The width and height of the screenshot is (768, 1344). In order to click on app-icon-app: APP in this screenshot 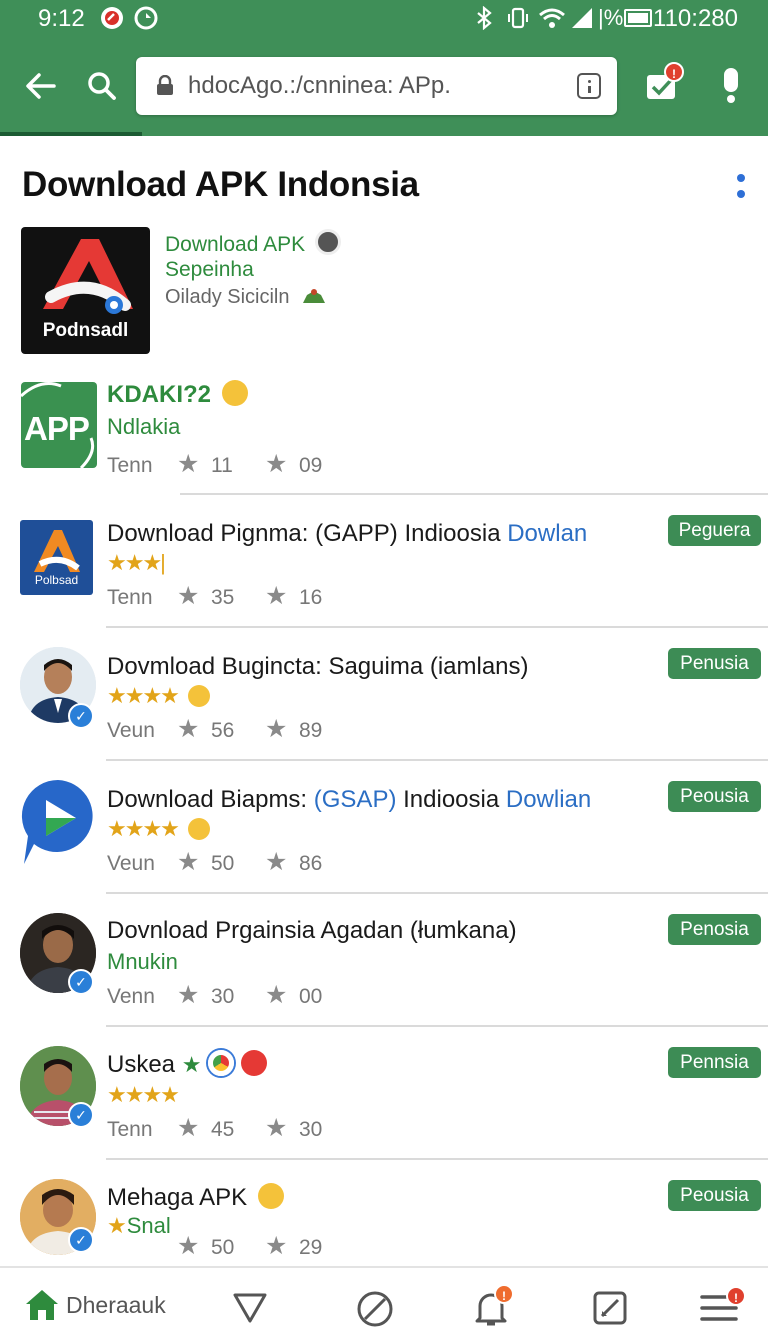, I will do `click(59, 425)`.